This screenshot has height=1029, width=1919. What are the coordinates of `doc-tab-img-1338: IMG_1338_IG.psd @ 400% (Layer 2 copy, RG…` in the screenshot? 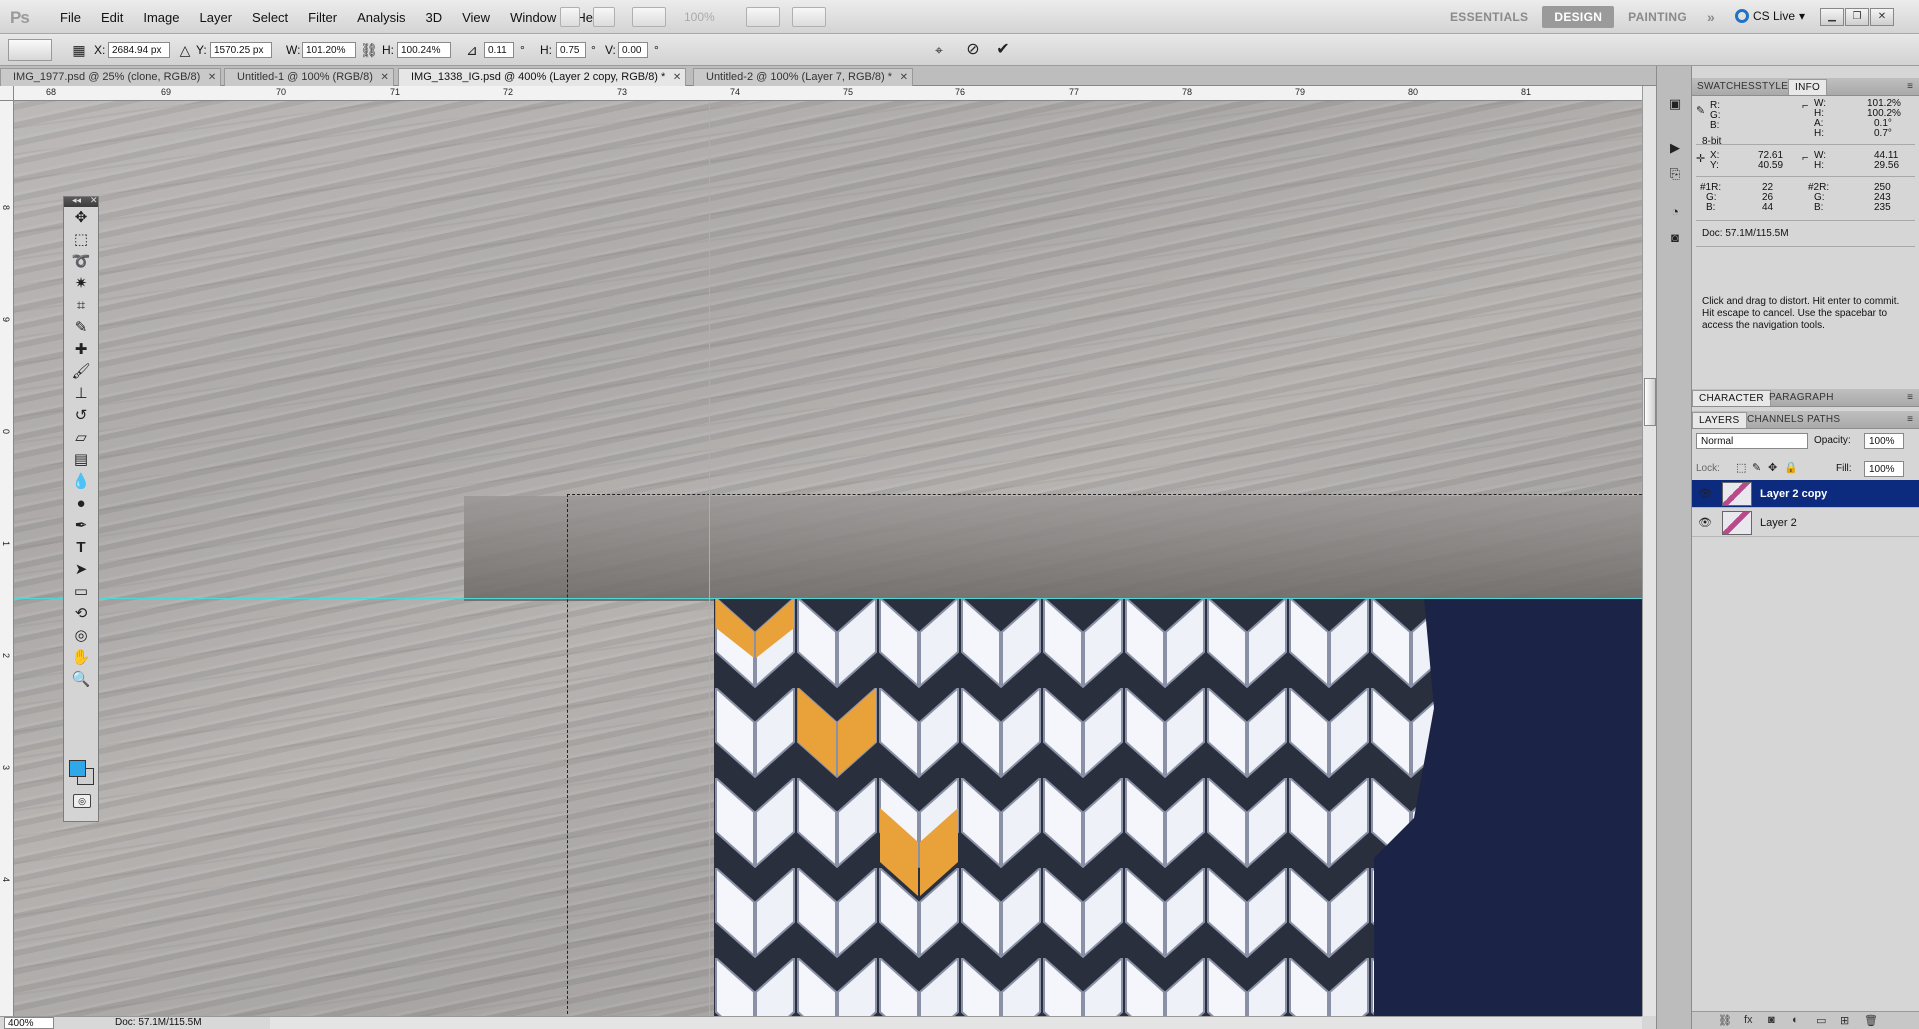 It's located at (542, 77).